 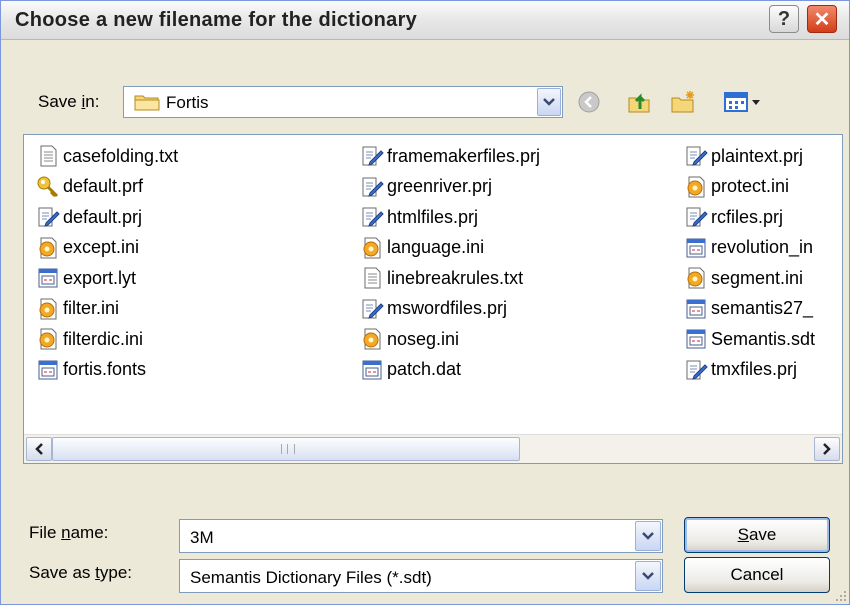 What do you see at coordinates (754, 369) in the screenshot?
I see `file-name-text: tmxfiles.prj` at bounding box center [754, 369].